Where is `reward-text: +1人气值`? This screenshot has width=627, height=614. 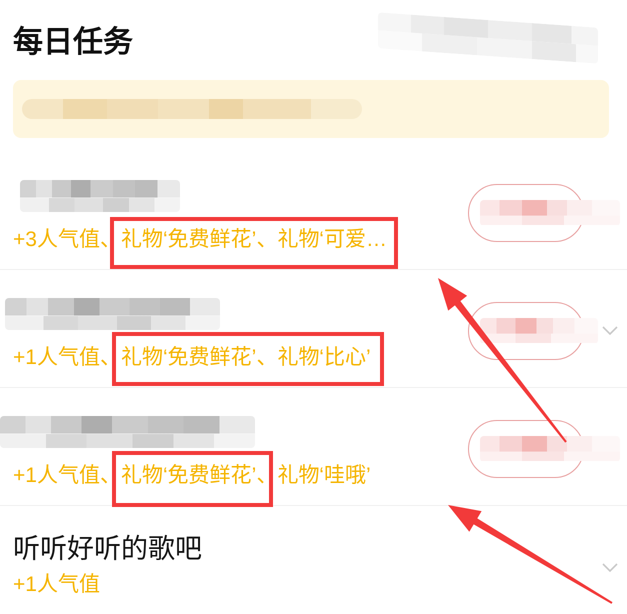 reward-text: +1人气值 is located at coordinates (56, 585).